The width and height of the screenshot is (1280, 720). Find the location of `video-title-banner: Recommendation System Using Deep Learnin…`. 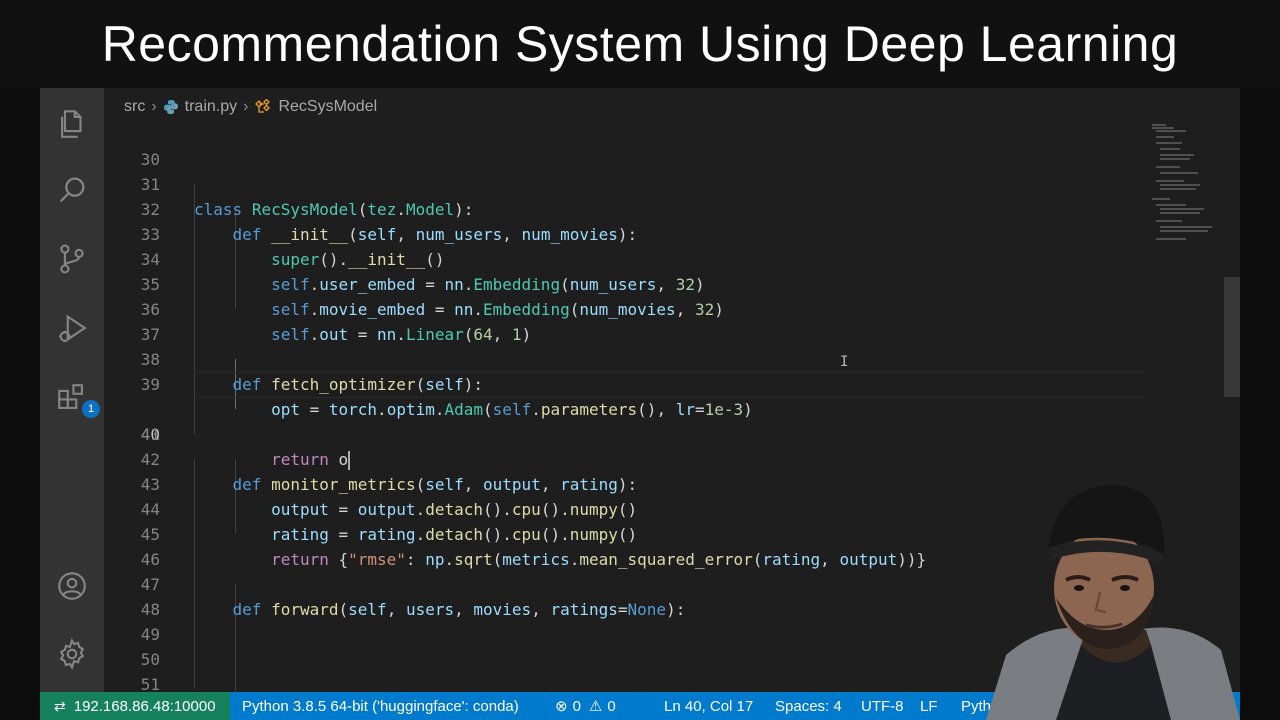

video-title-banner: Recommendation System Using Deep Learnin… is located at coordinates (640, 44).